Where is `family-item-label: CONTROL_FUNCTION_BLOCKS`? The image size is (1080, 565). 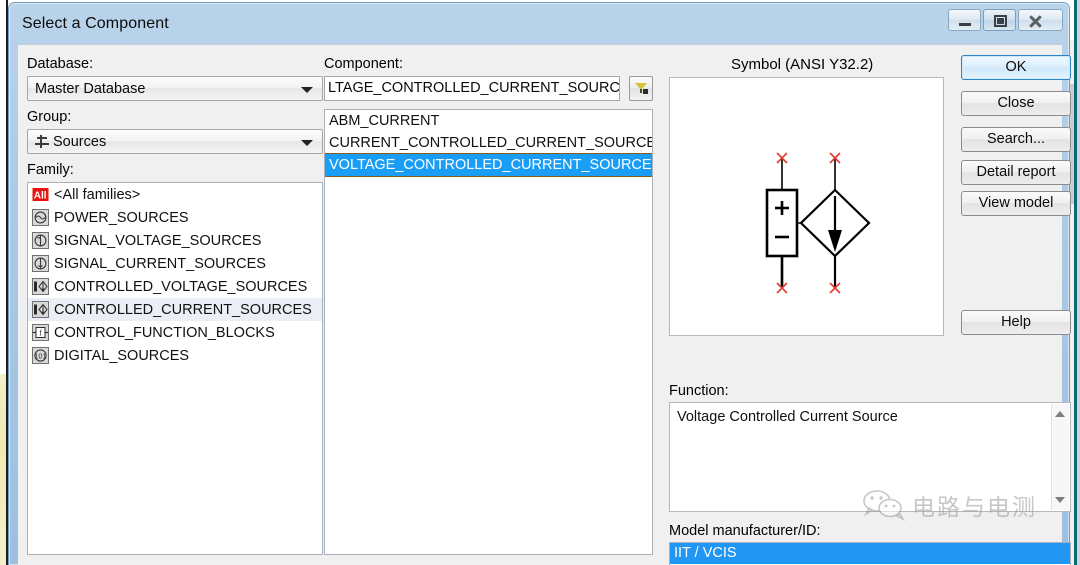
family-item-label: CONTROL_FUNCTION_BLOCKS is located at coordinates (164, 332).